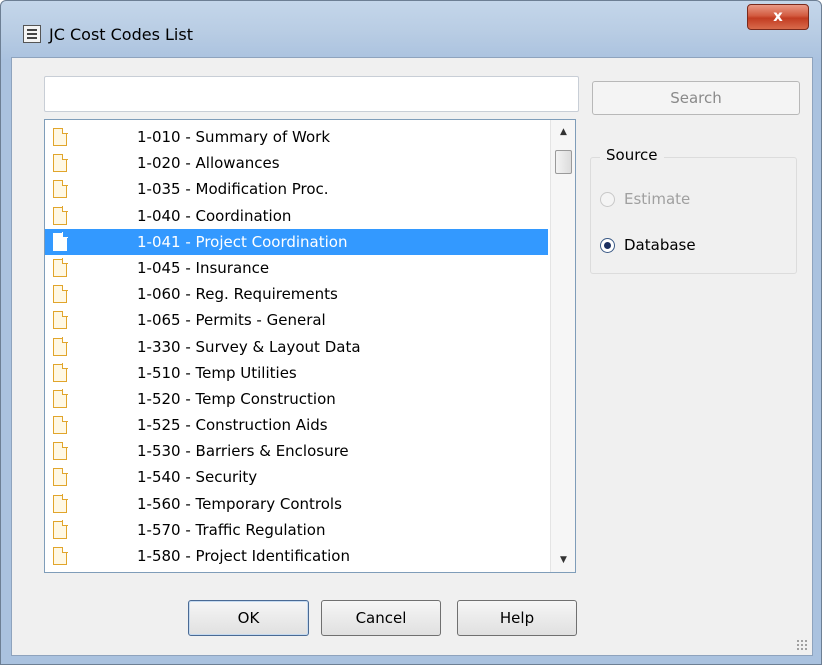 This screenshot has width=822, height=665. I want to click on list-item: 1-065 - Permits - General, so click(296, 320).